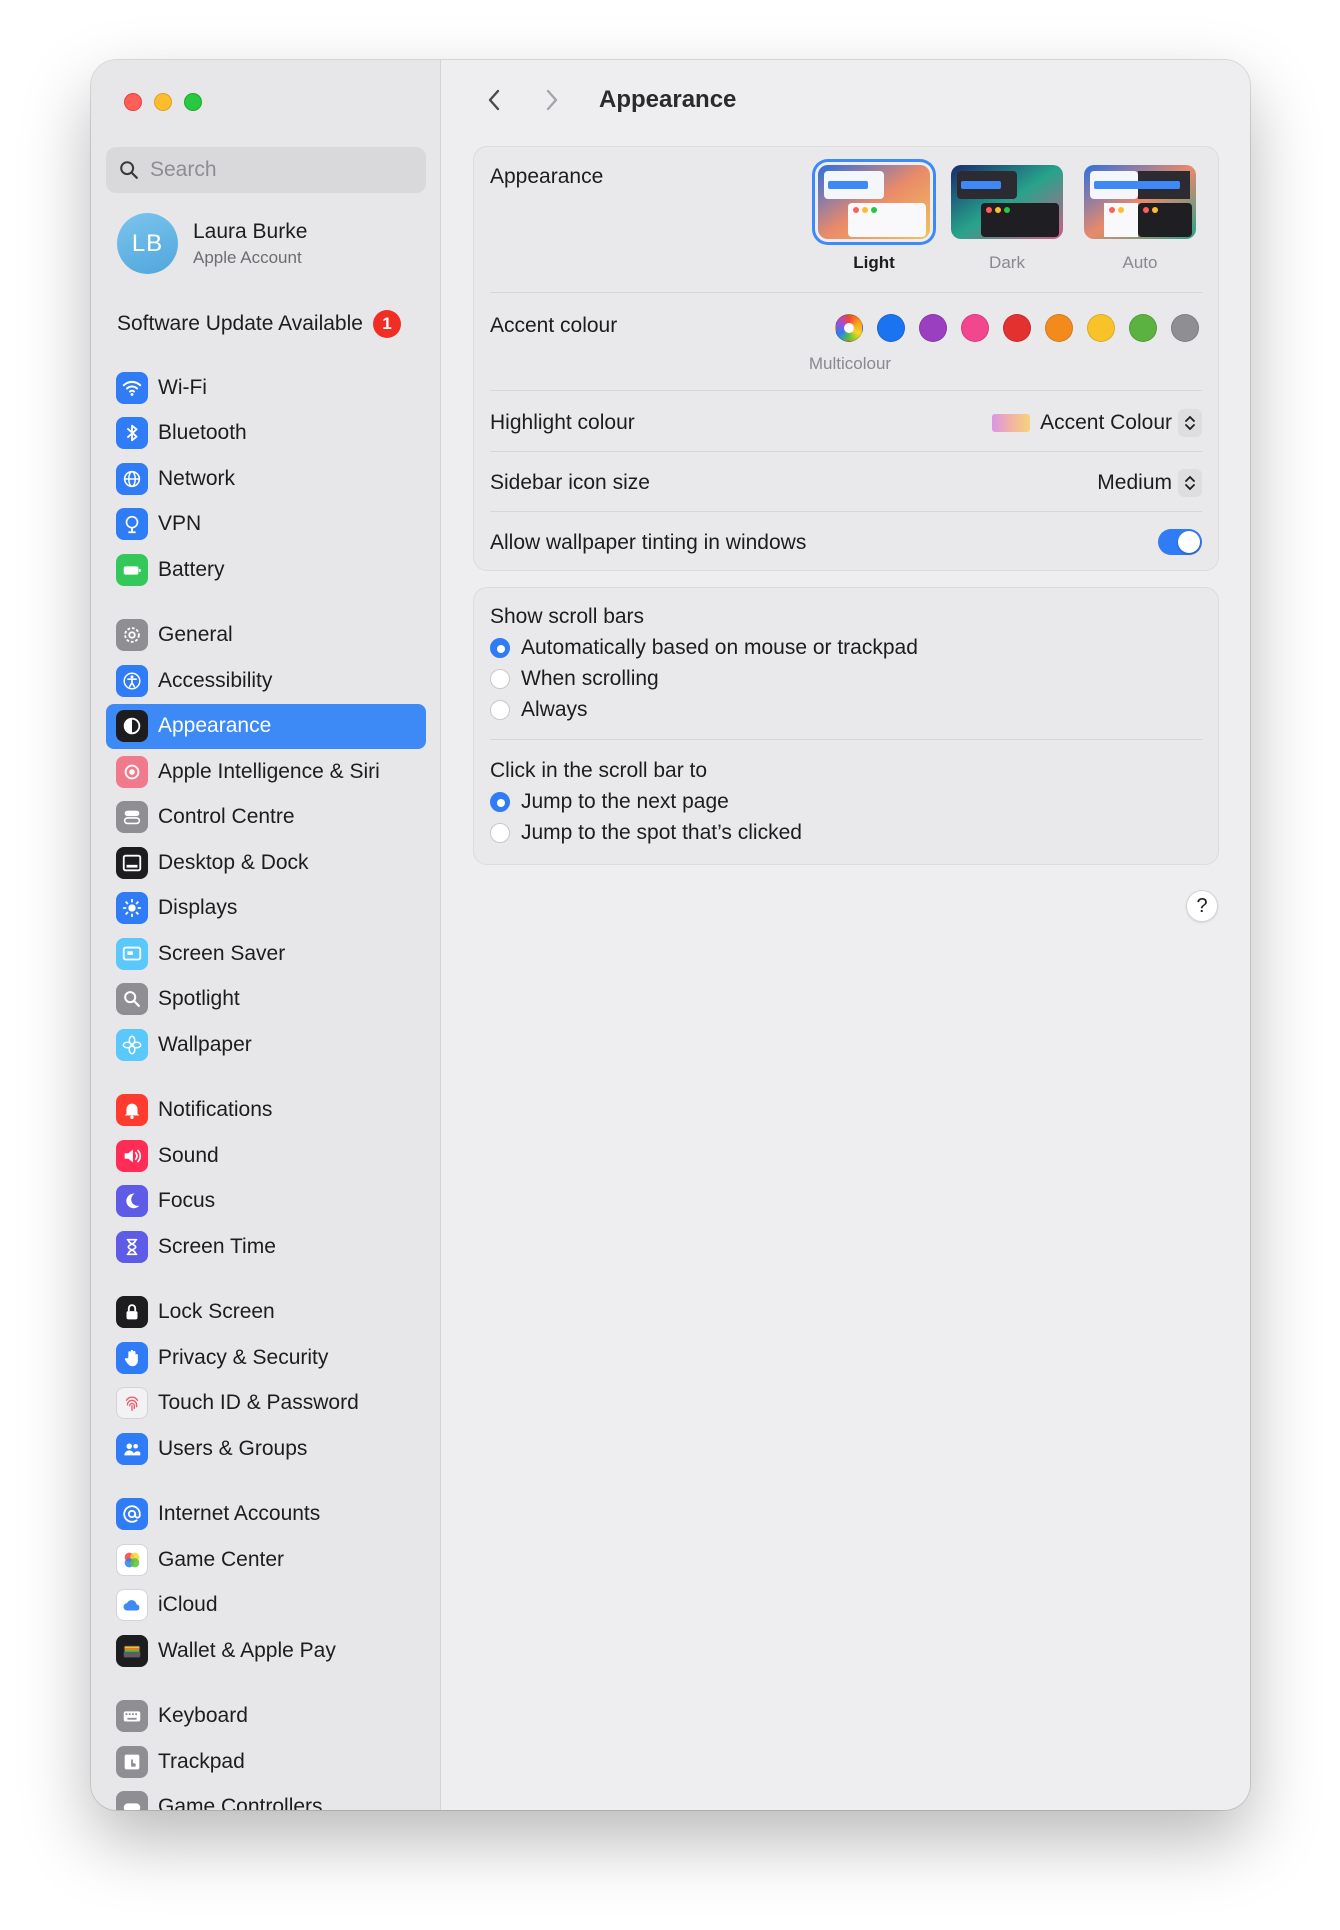  What do you see at coordinates (180, 524) in the screenshot?
I see `sidebar-item-label: VPN` at bounding box center [180, 524].